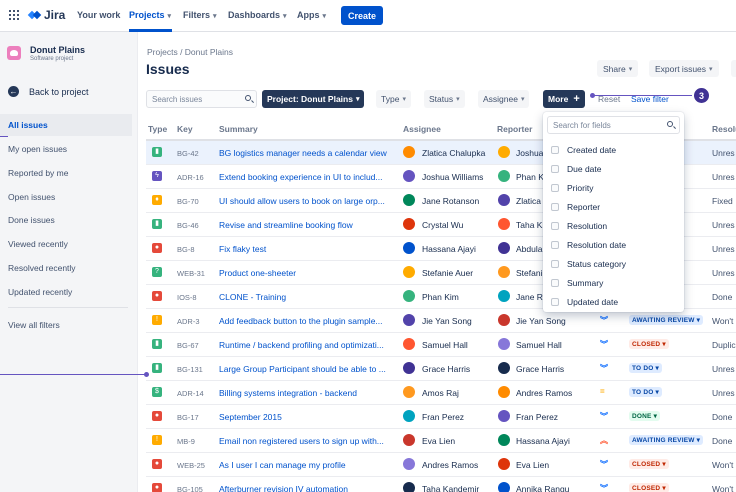 The image size is (736, 492). I want to click on reporter-name: Joshua, so click(529, 153).